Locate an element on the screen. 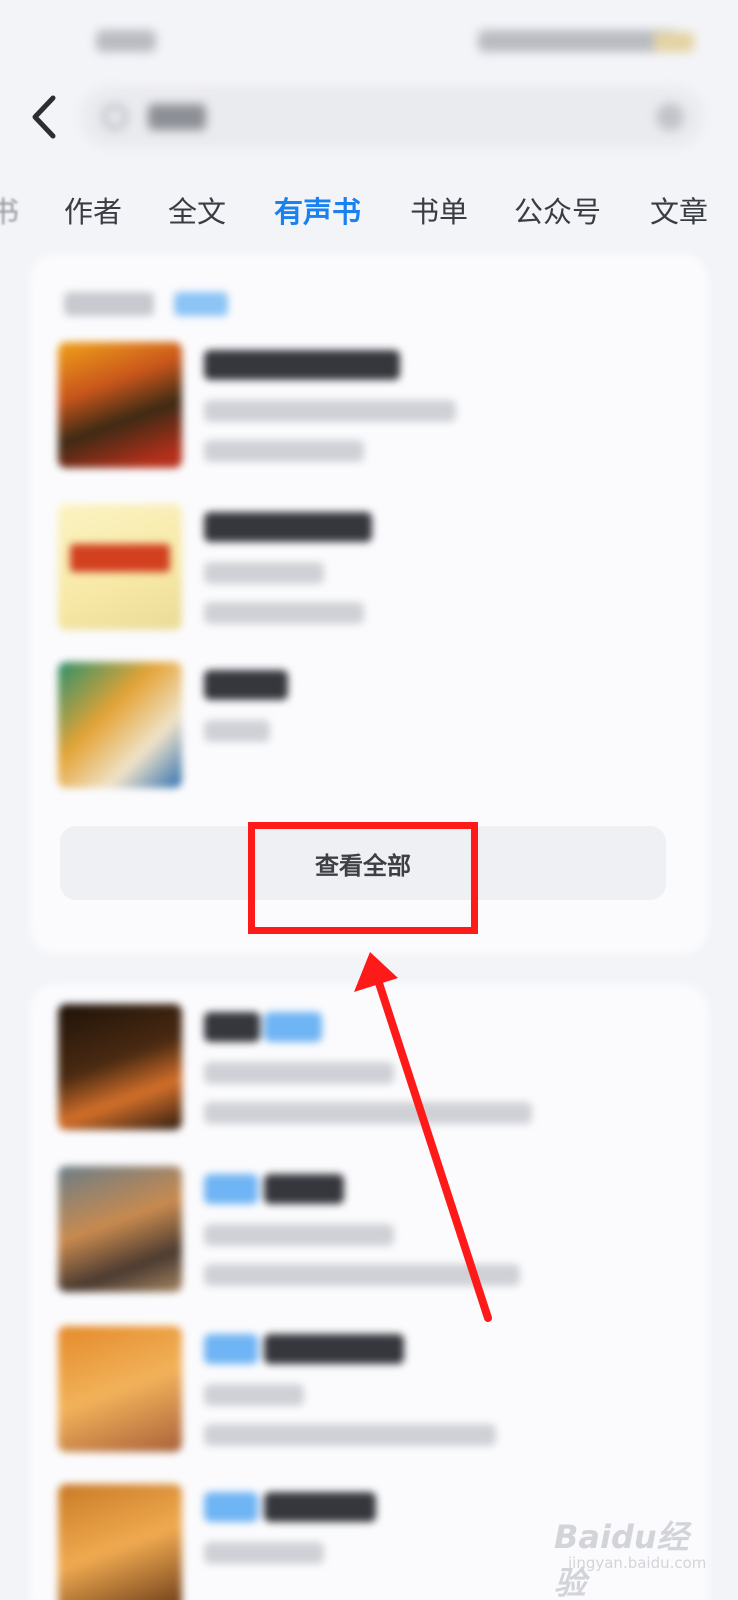 The width and height of the screenshot is (738, 1600). search-input is located at coordinates (392, 117).